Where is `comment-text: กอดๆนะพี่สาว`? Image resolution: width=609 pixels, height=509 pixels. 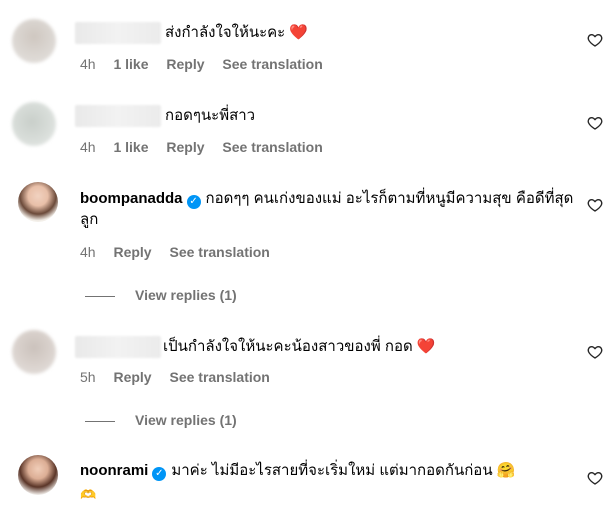 comment-text: กอดๆนะพี่สาว is located at coordinates (210, 115).